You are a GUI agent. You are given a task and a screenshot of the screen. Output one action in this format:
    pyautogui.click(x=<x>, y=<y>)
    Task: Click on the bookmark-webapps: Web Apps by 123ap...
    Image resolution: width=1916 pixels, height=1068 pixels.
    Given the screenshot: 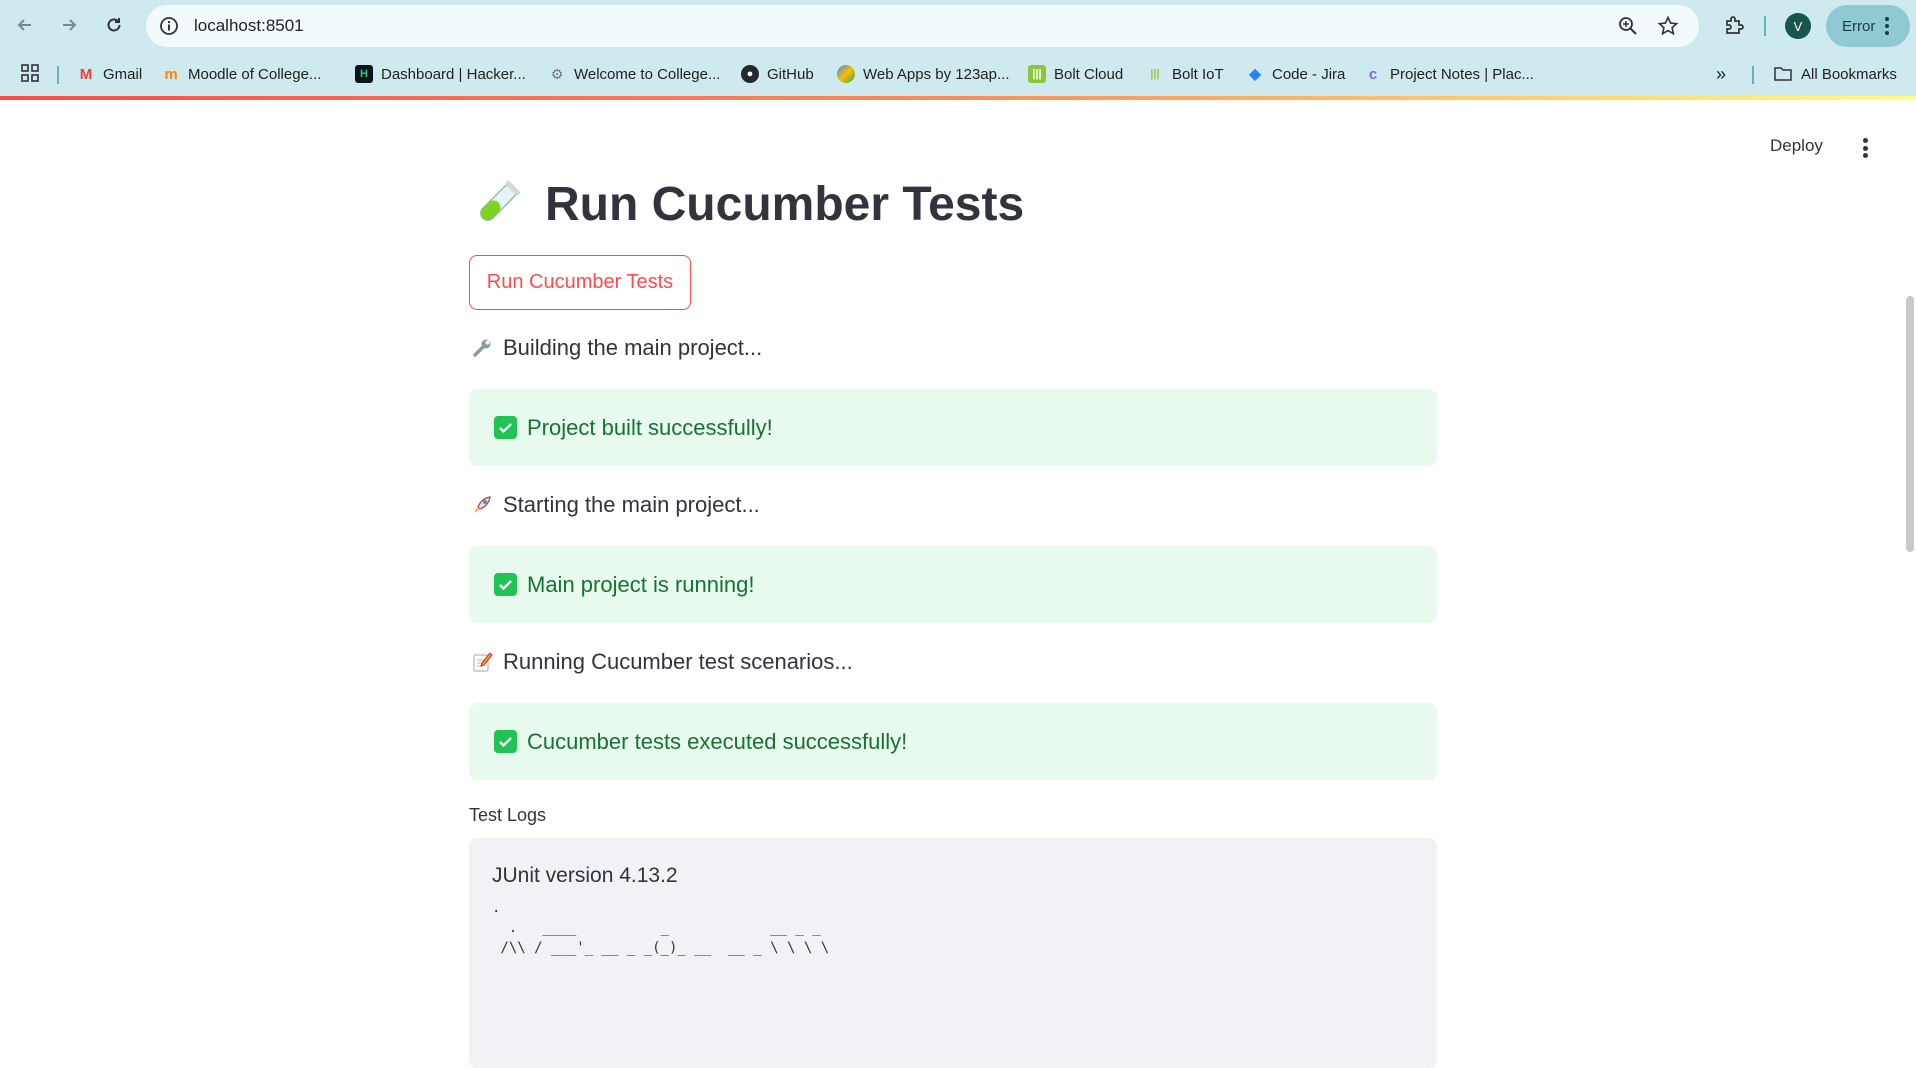 What is the action you would take?
    pyautogui.click(x=923, y=74)
    